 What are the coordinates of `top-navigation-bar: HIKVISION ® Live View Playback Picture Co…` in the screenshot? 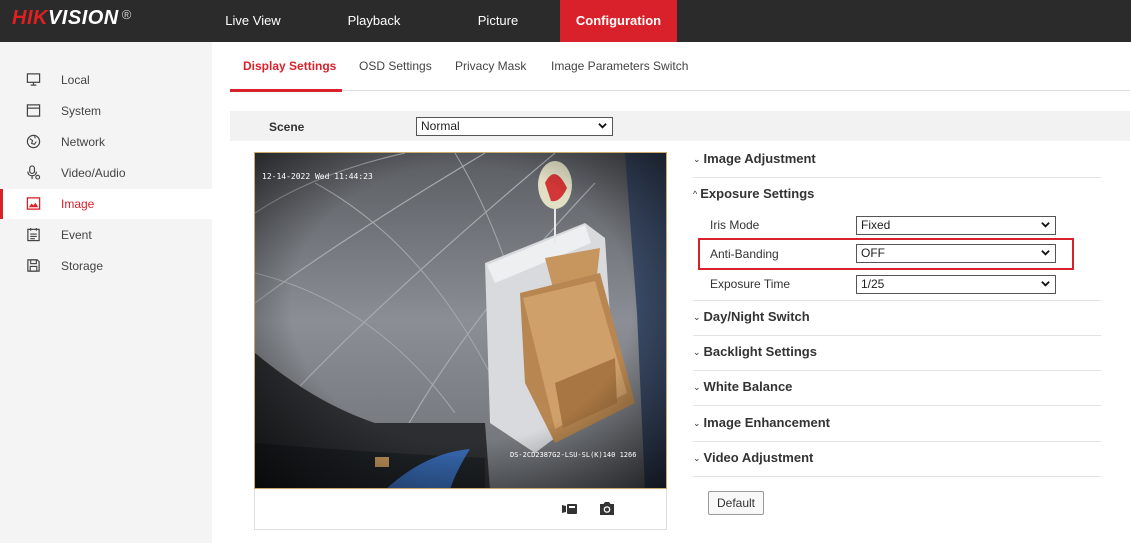 It's located at (565, 21).